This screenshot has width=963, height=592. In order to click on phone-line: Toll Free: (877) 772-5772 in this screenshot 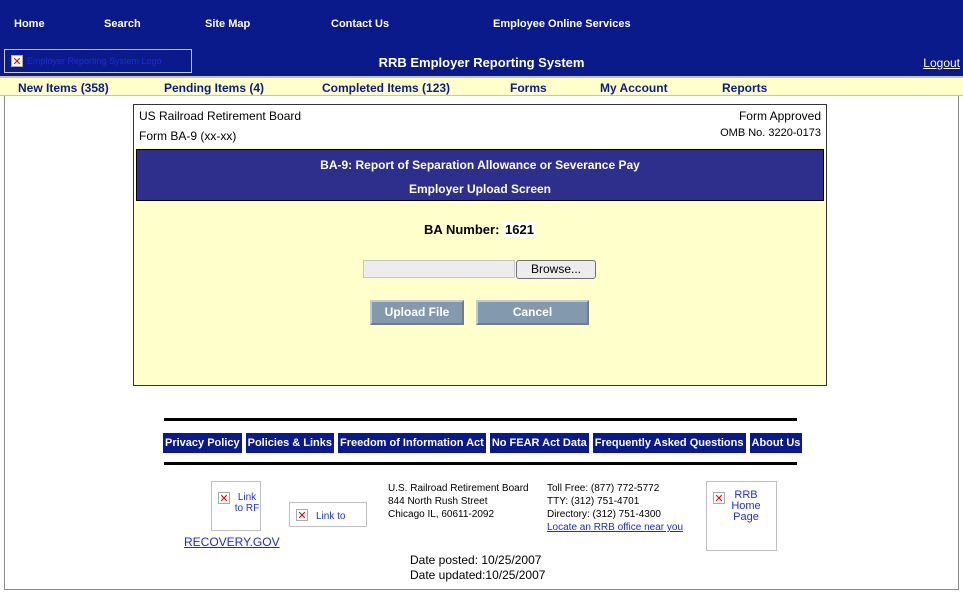, I will do `click(603, 488)`.